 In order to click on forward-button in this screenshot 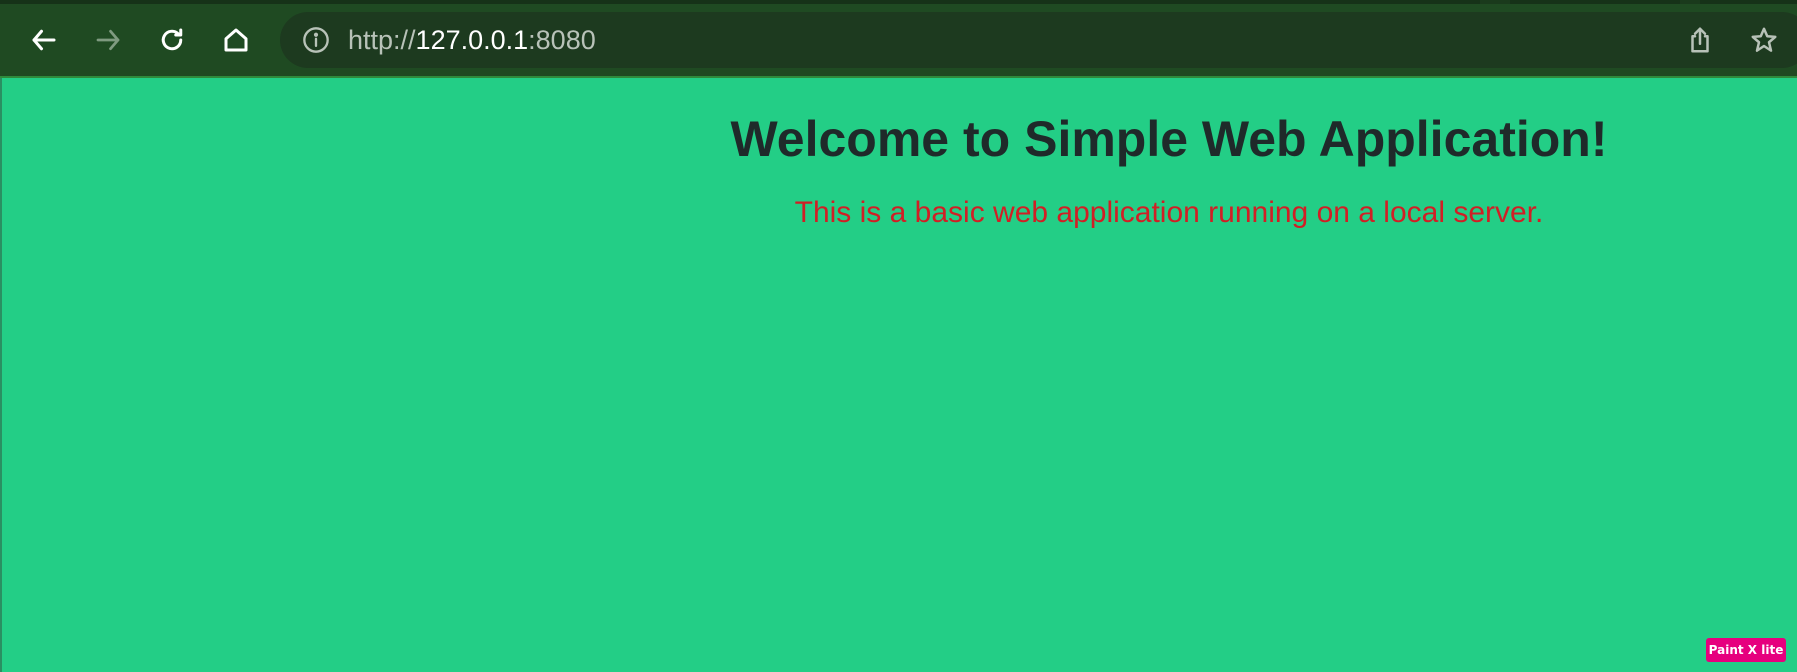, I will do `click(108, 40)`.